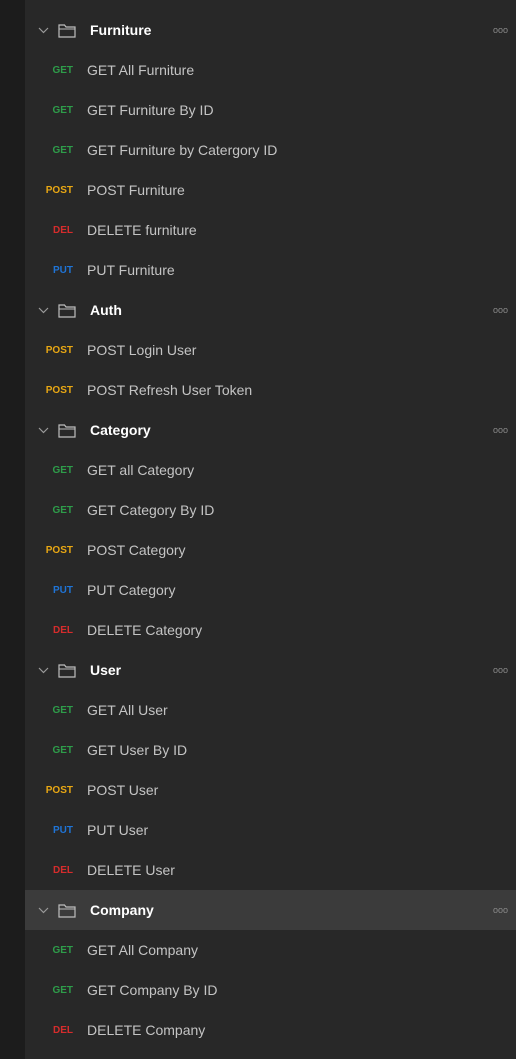 The height and width of the screenshot is (1059, 519). What do you see at coordinates (127, 710) in the screenshot?
I see `request-name: GET All User` at bounding box center [127, 710].